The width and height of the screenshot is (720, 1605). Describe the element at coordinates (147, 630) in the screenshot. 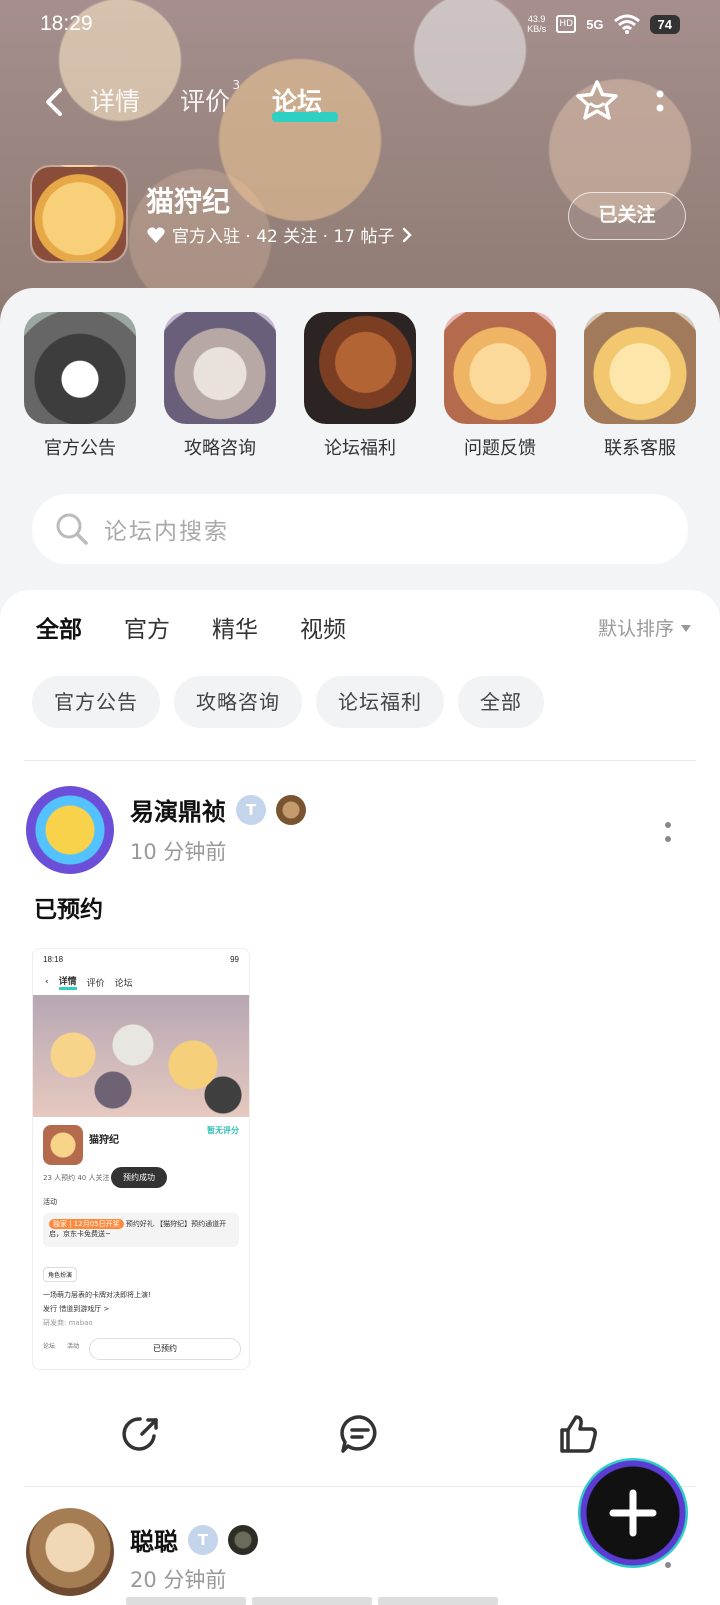

I see `feed-tab-official: 官方` at that location.